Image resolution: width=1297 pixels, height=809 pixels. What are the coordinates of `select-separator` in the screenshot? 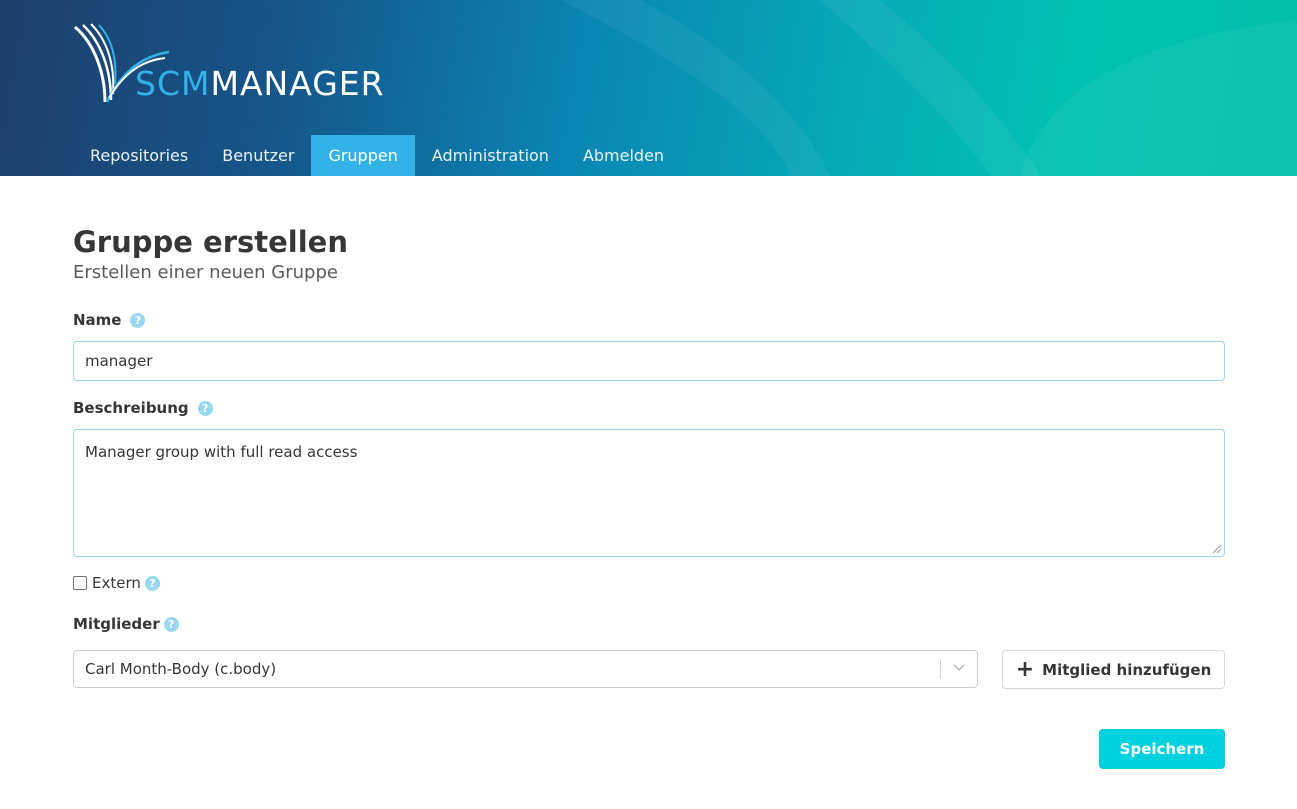 It's located at (940, 669).